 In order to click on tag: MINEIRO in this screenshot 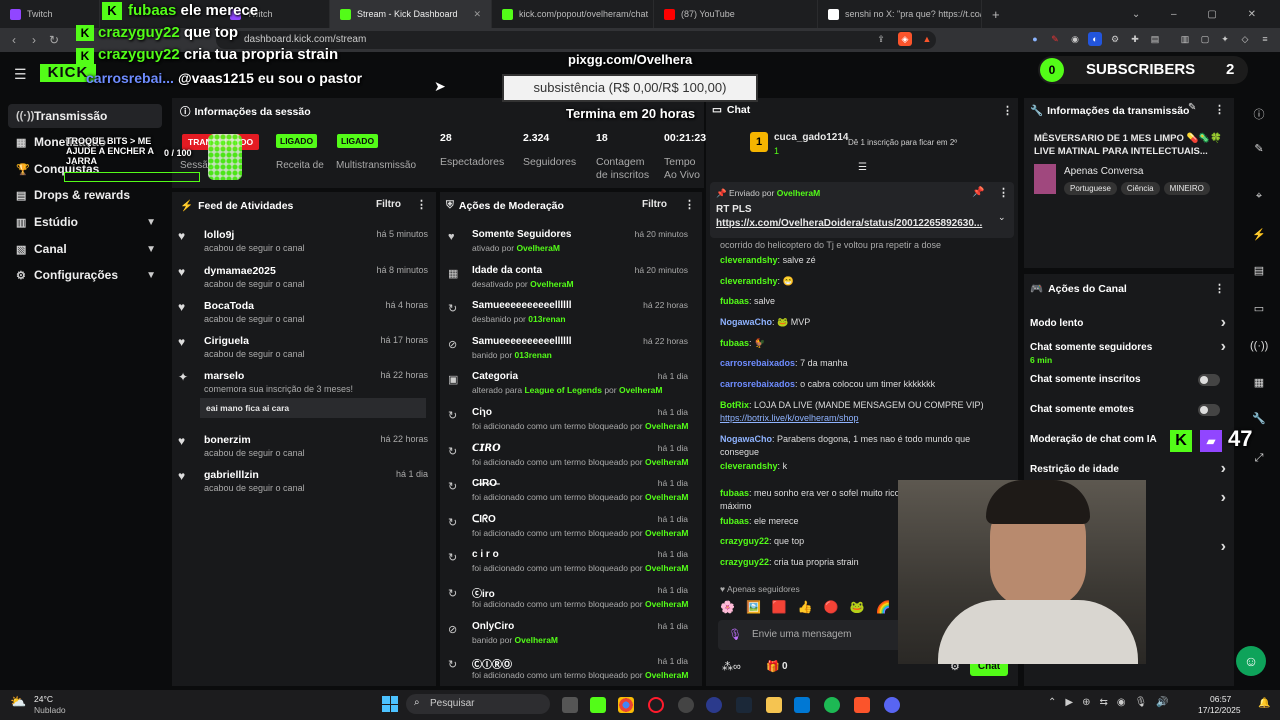, I will do `click(1186, 188)`.